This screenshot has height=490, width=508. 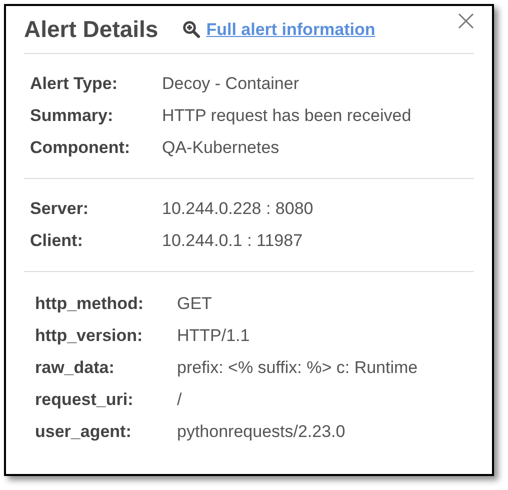 I want to click on field-value: HTTP request has been received, so click(x=287, y=116).